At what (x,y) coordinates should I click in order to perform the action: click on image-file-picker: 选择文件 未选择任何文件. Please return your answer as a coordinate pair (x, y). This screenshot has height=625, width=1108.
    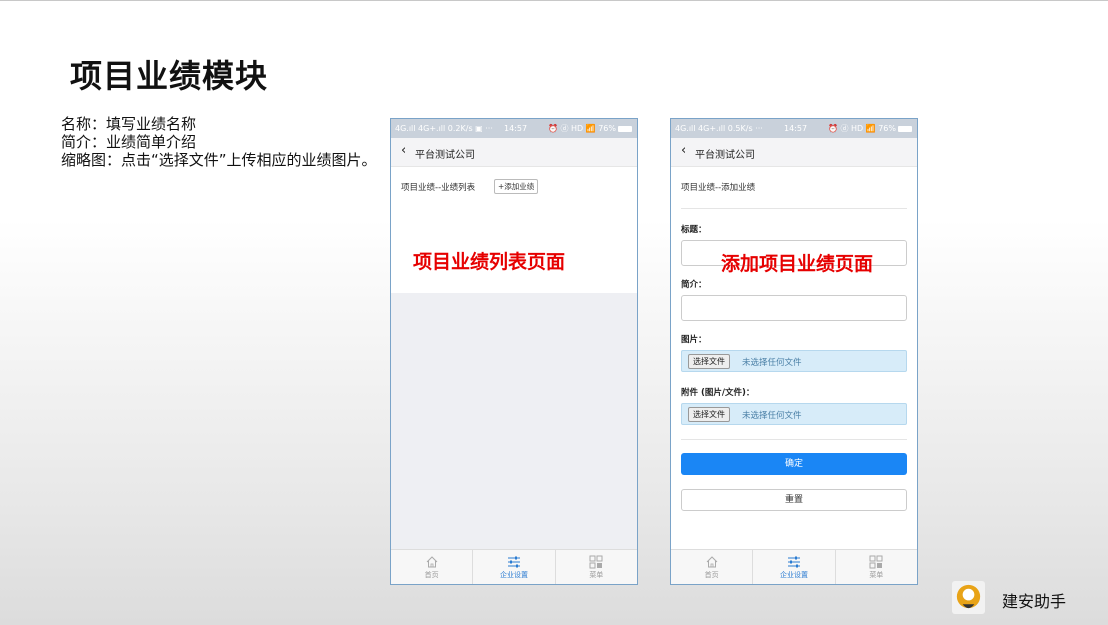
    Looking at the image, I should click on (794, 361).